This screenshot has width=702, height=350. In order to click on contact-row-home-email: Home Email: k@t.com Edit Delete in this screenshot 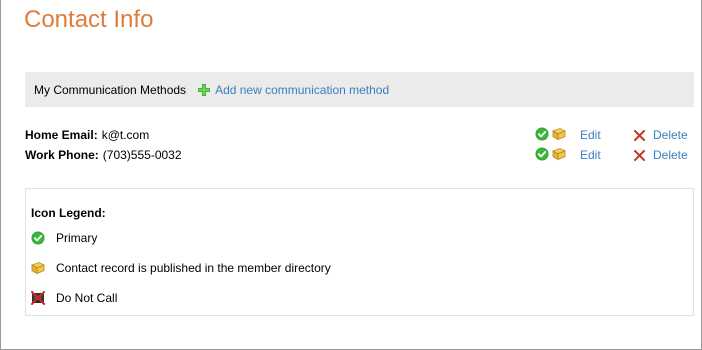, I will do `click(359, 135)`.